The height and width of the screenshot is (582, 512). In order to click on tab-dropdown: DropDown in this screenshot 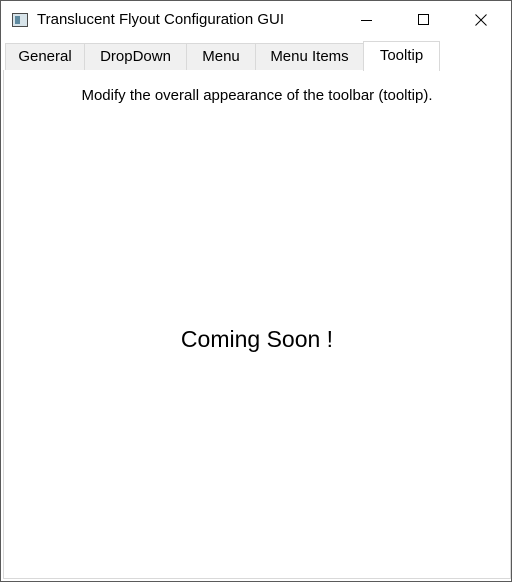, I will do `click(135, 56)`.